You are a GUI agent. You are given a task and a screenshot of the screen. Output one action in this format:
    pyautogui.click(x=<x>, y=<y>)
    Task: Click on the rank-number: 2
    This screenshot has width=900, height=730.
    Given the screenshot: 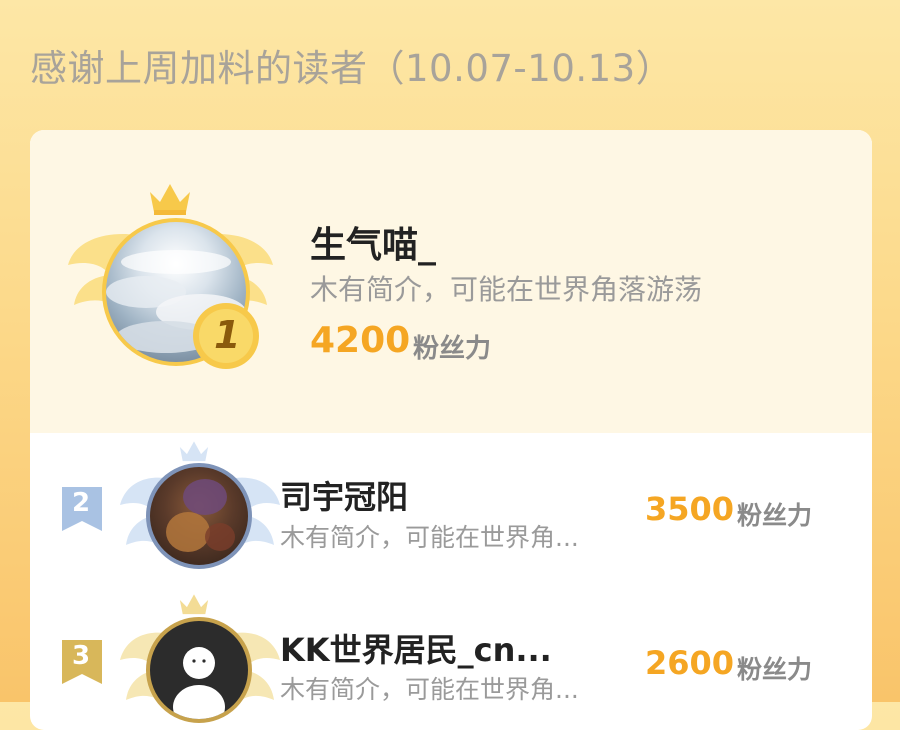 What is the action you would take?
    pyautogui.click(x=81, y=503)
    